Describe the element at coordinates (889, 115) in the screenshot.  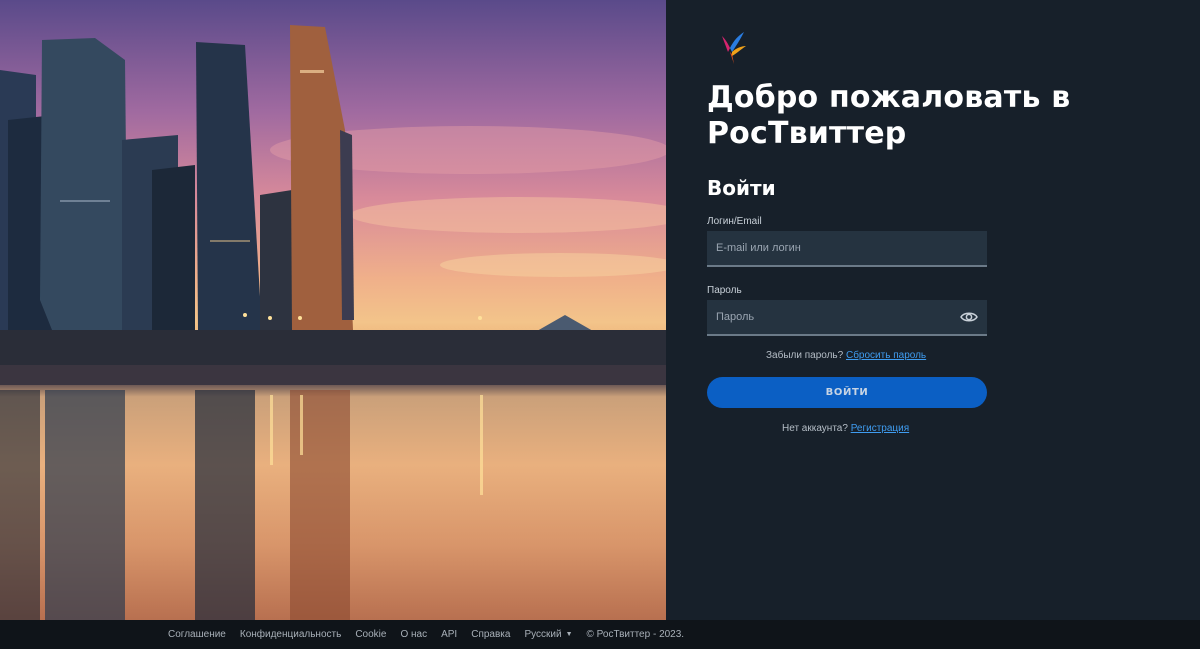
I see `welcome-headline: Добро пожаловать в РосТвиттер` at that location.